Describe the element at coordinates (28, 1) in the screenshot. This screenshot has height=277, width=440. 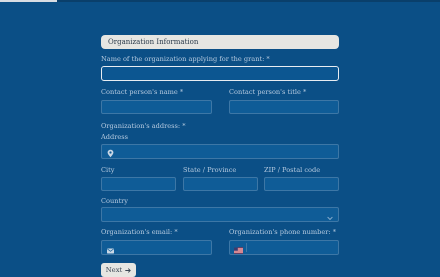
I see `progress-fill` at that location.